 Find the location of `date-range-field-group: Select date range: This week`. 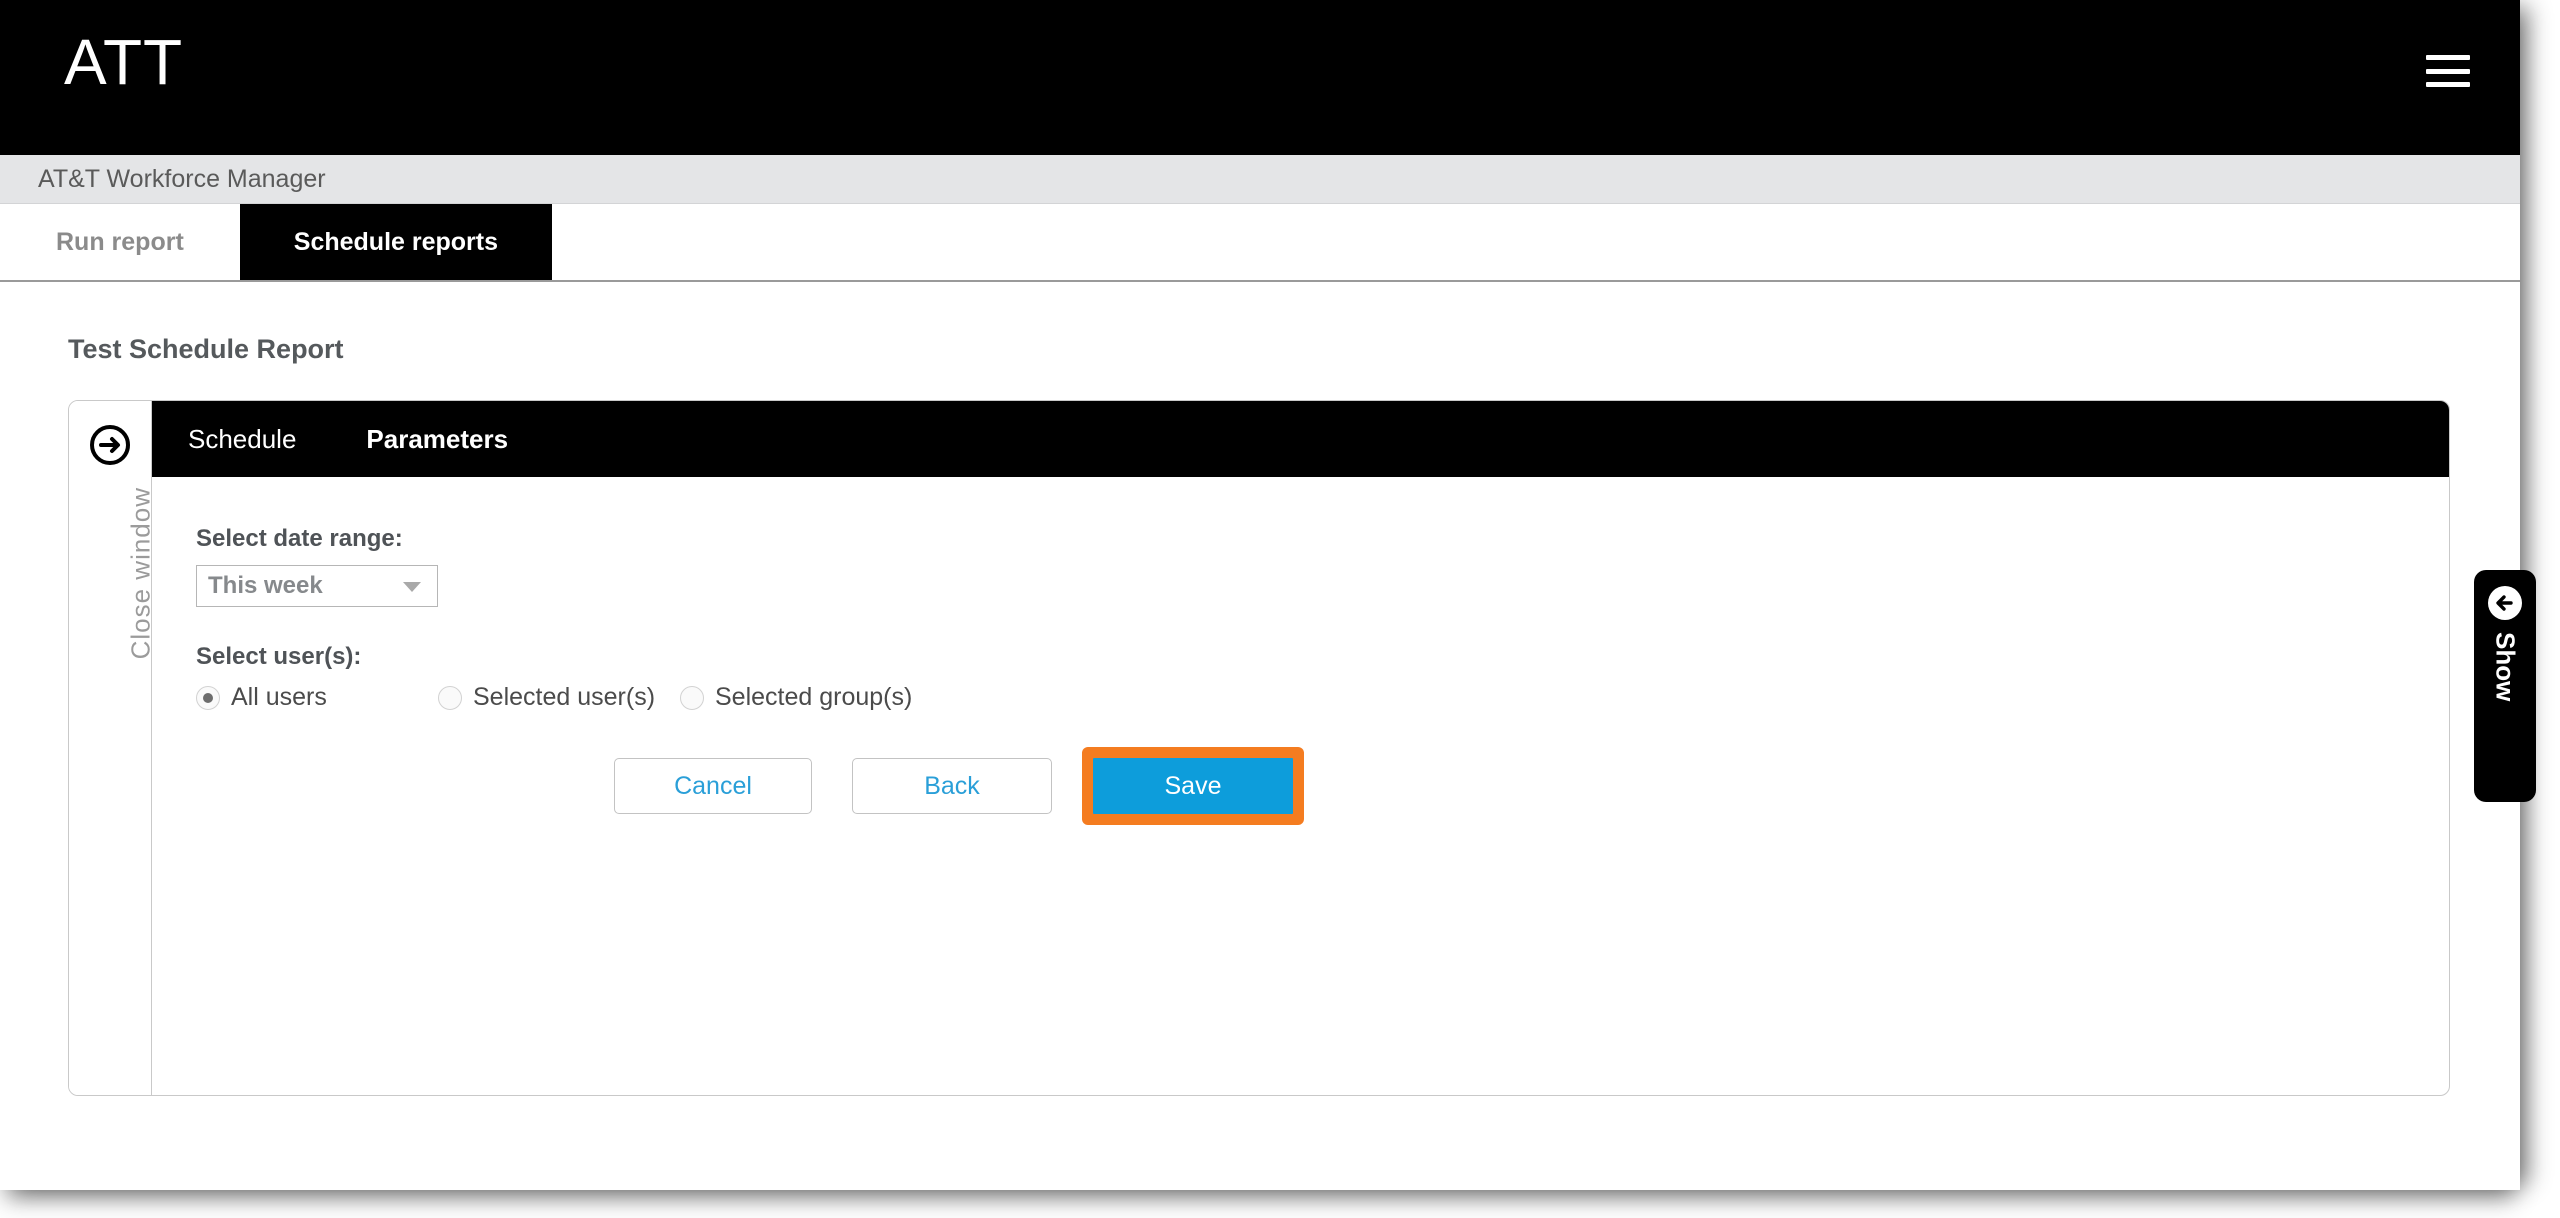

date-range-field-group: Select date range: This week is located at coordinates (1322, 566).